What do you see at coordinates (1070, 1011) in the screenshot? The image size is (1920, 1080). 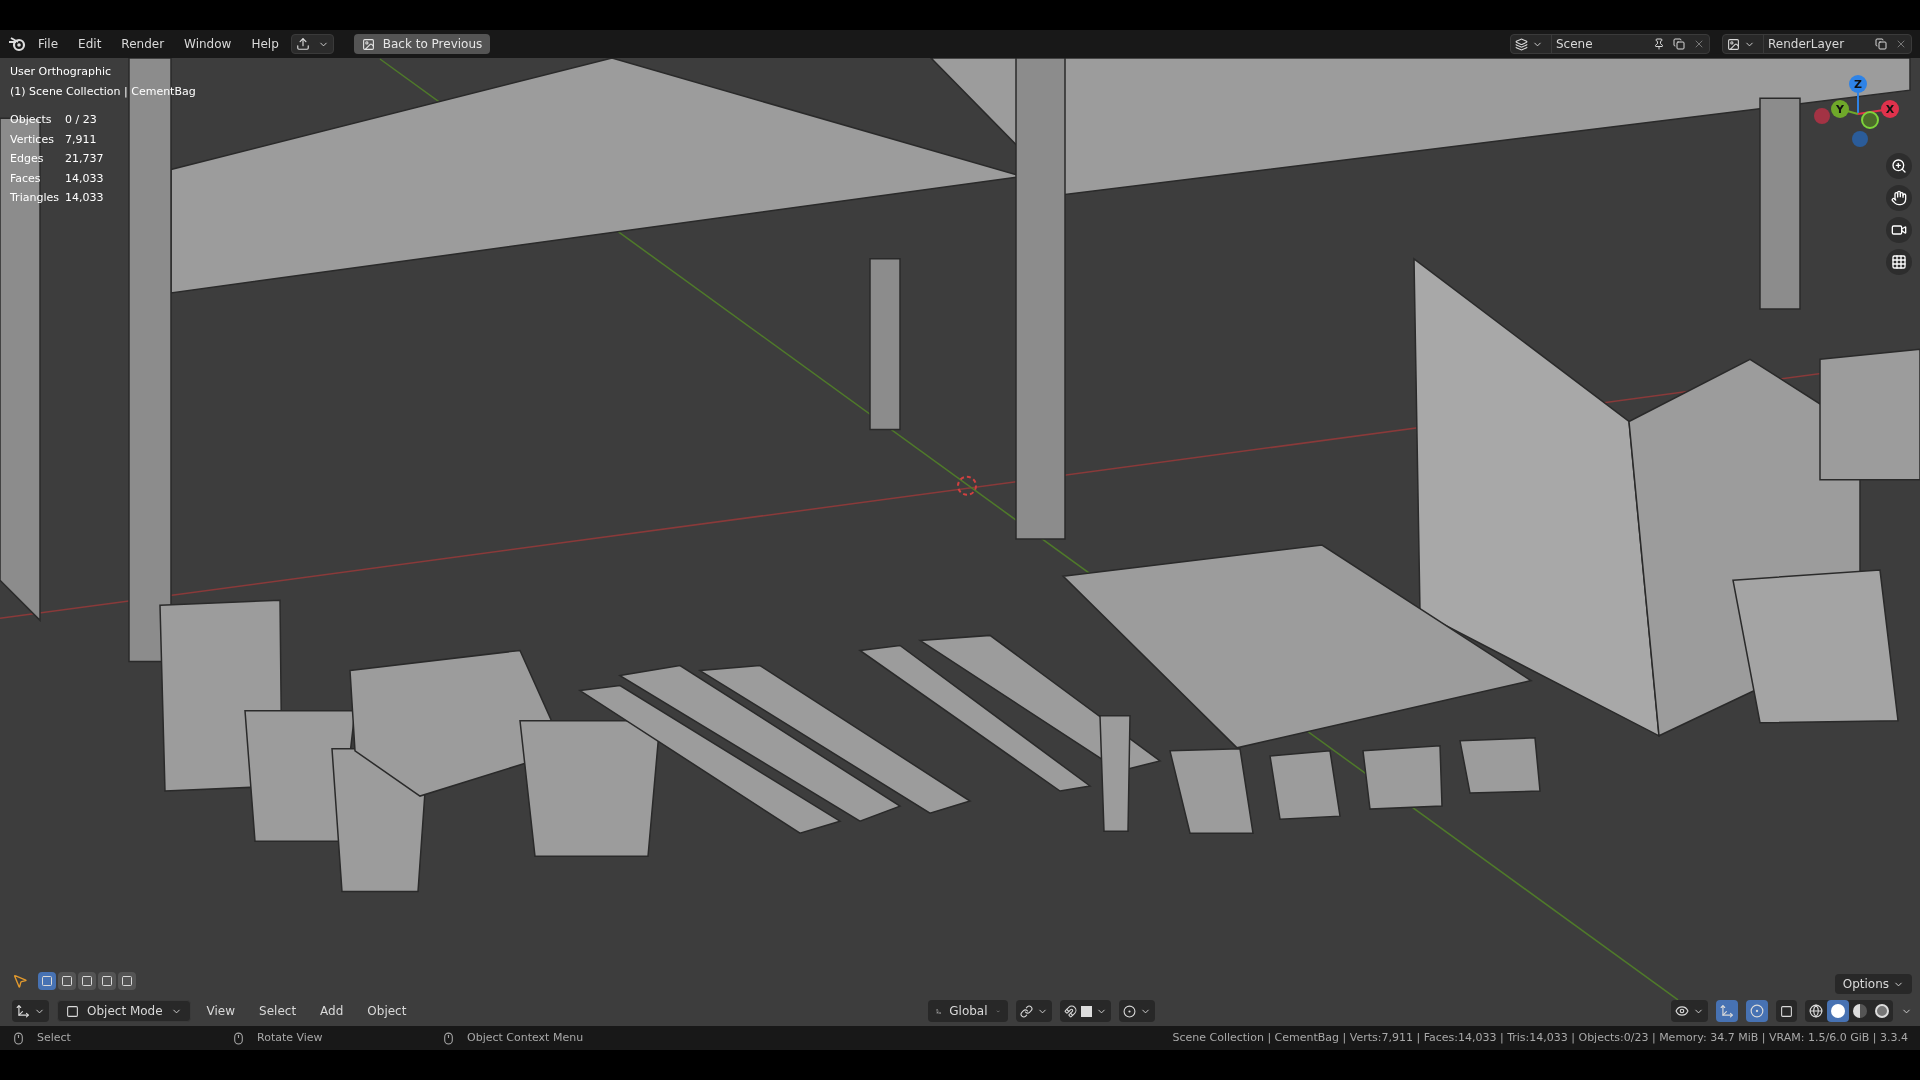 I see `magnet-icon` at bounding box center [1070, 1011].